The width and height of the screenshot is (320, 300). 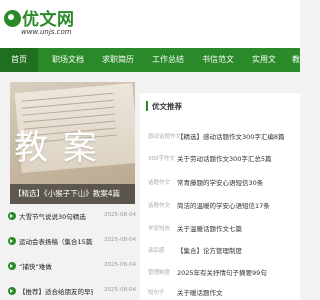 What do you see at coordinates (293, 60) in the screenshot?
I see `nav-item-more: 教` at bounding box center [293, 60].